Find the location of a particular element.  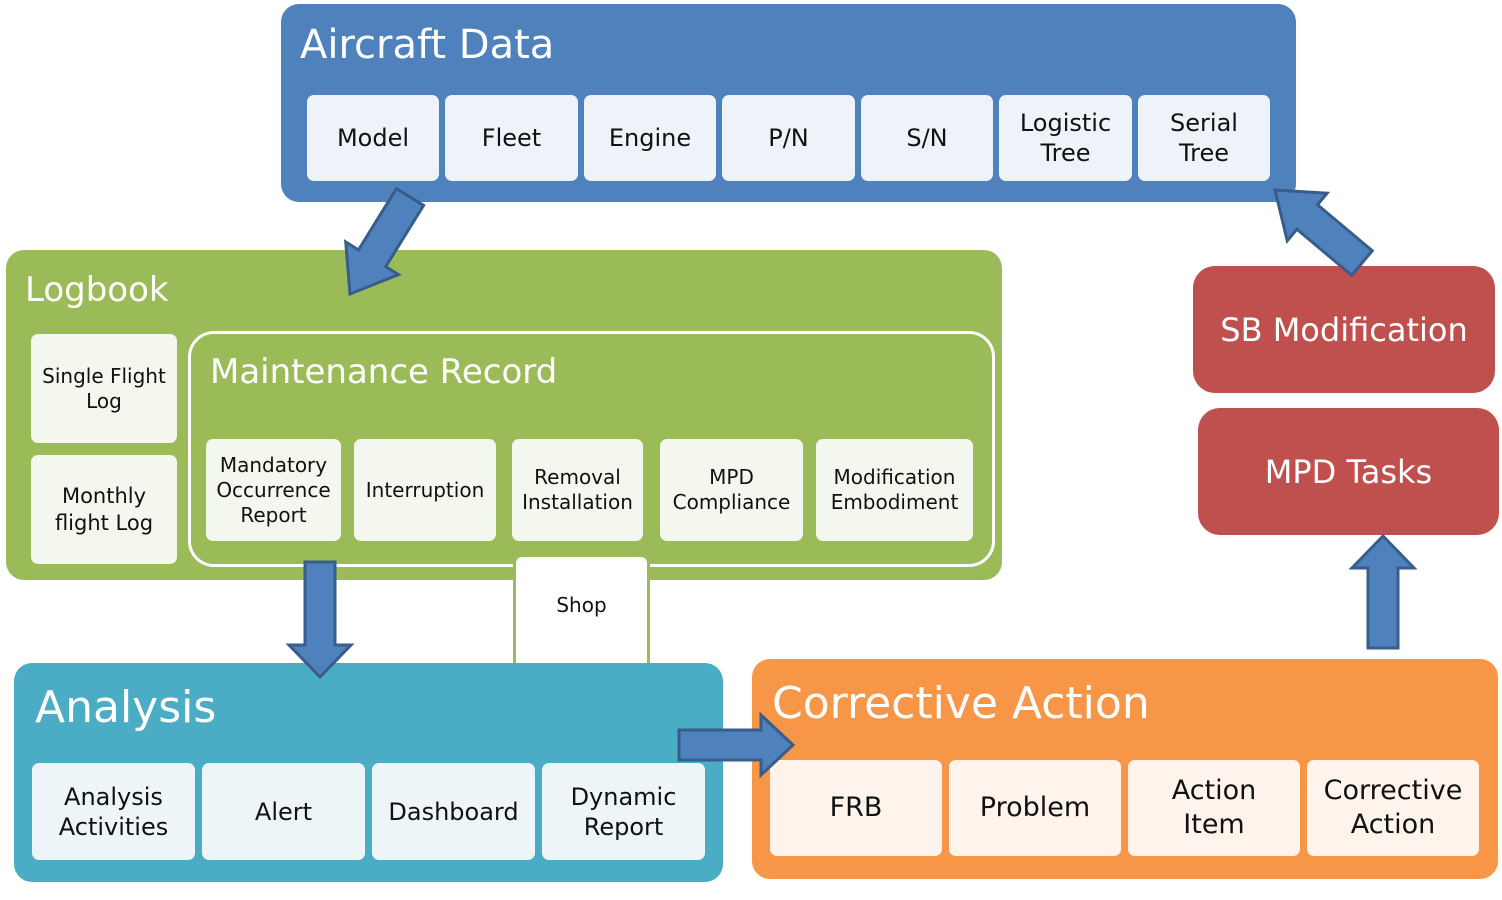

arrow-sb-to-aircraft is located at coordinates (1324, 233).